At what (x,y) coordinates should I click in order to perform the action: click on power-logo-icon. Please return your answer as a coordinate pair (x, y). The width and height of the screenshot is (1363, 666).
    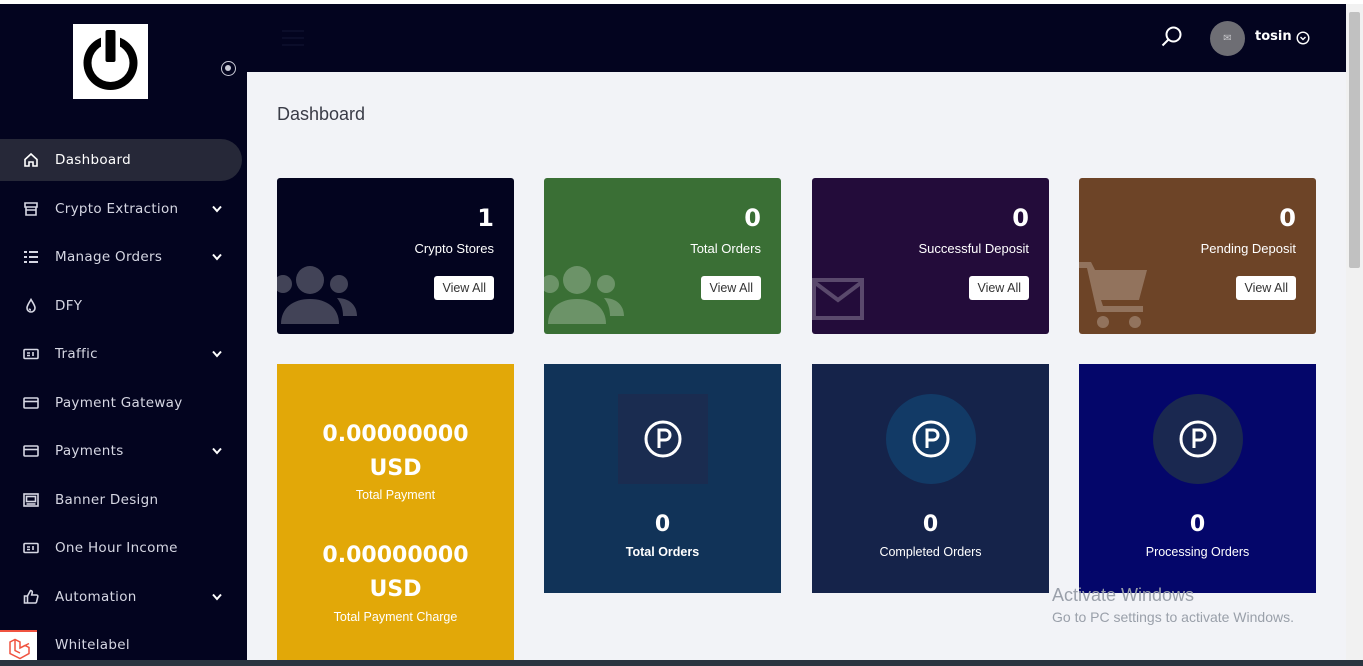
    Looking at the image, I should click on (110, 59).